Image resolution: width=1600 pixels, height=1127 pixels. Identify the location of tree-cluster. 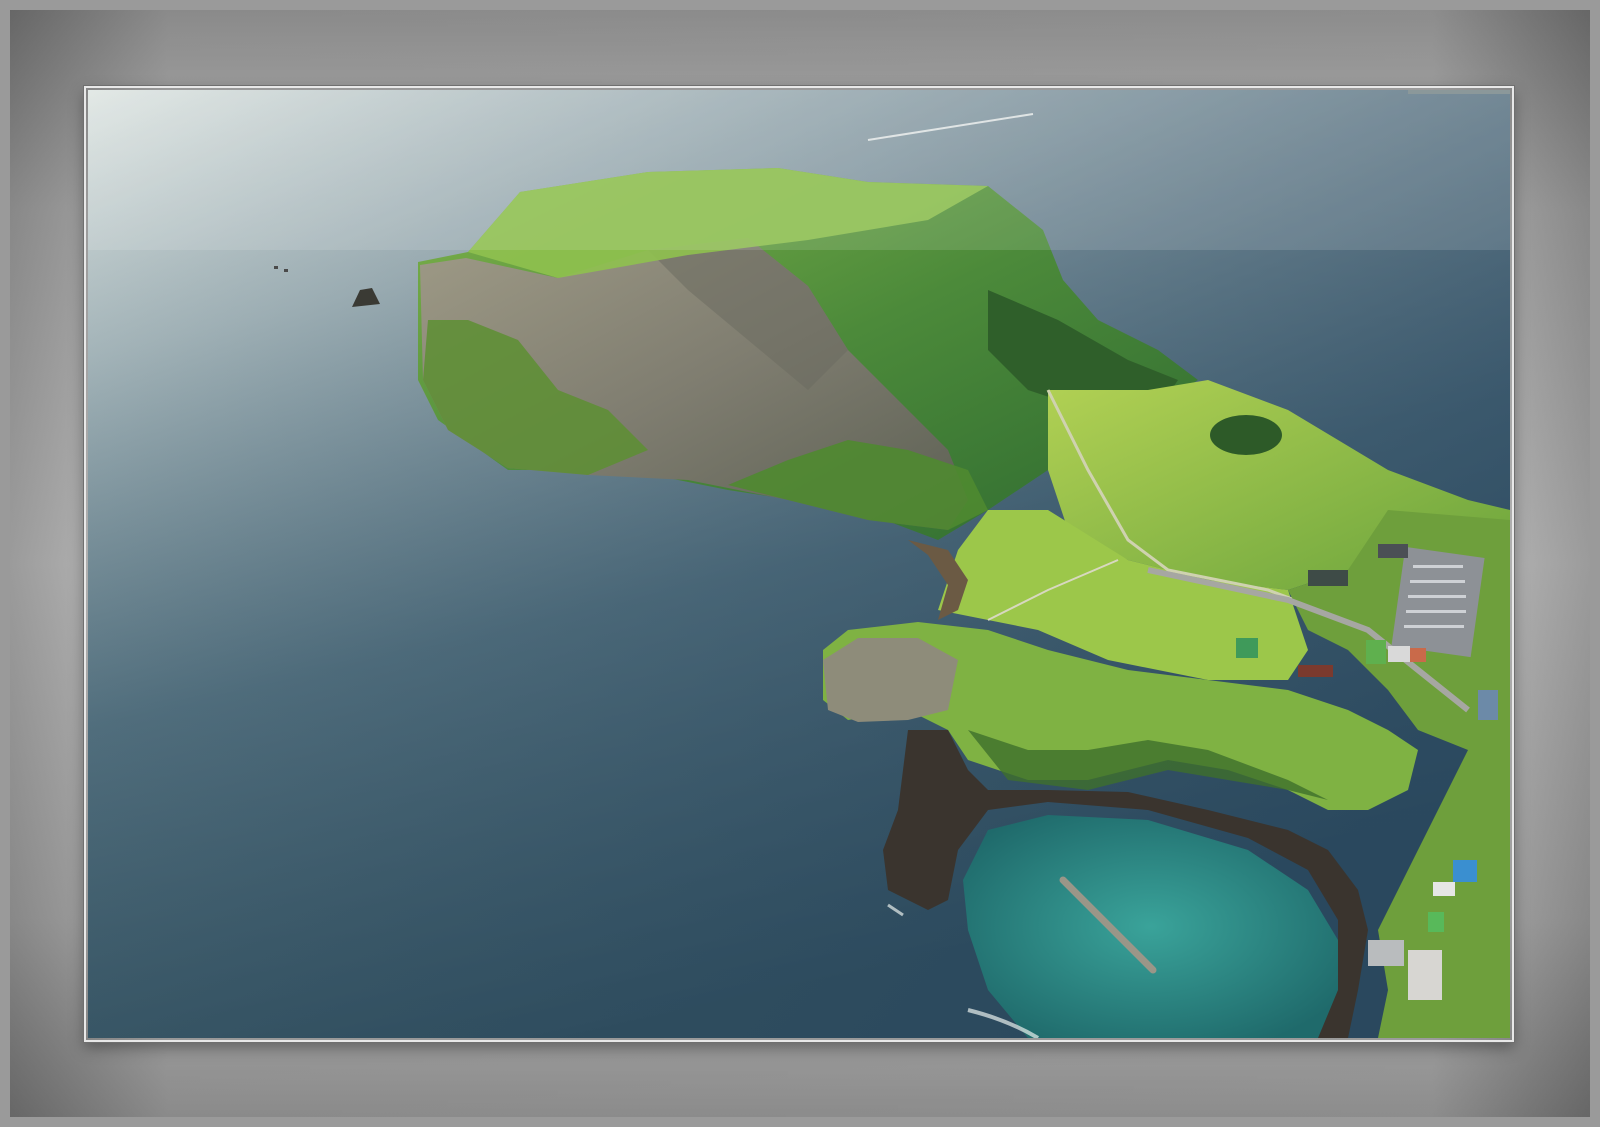
(1246, 435).